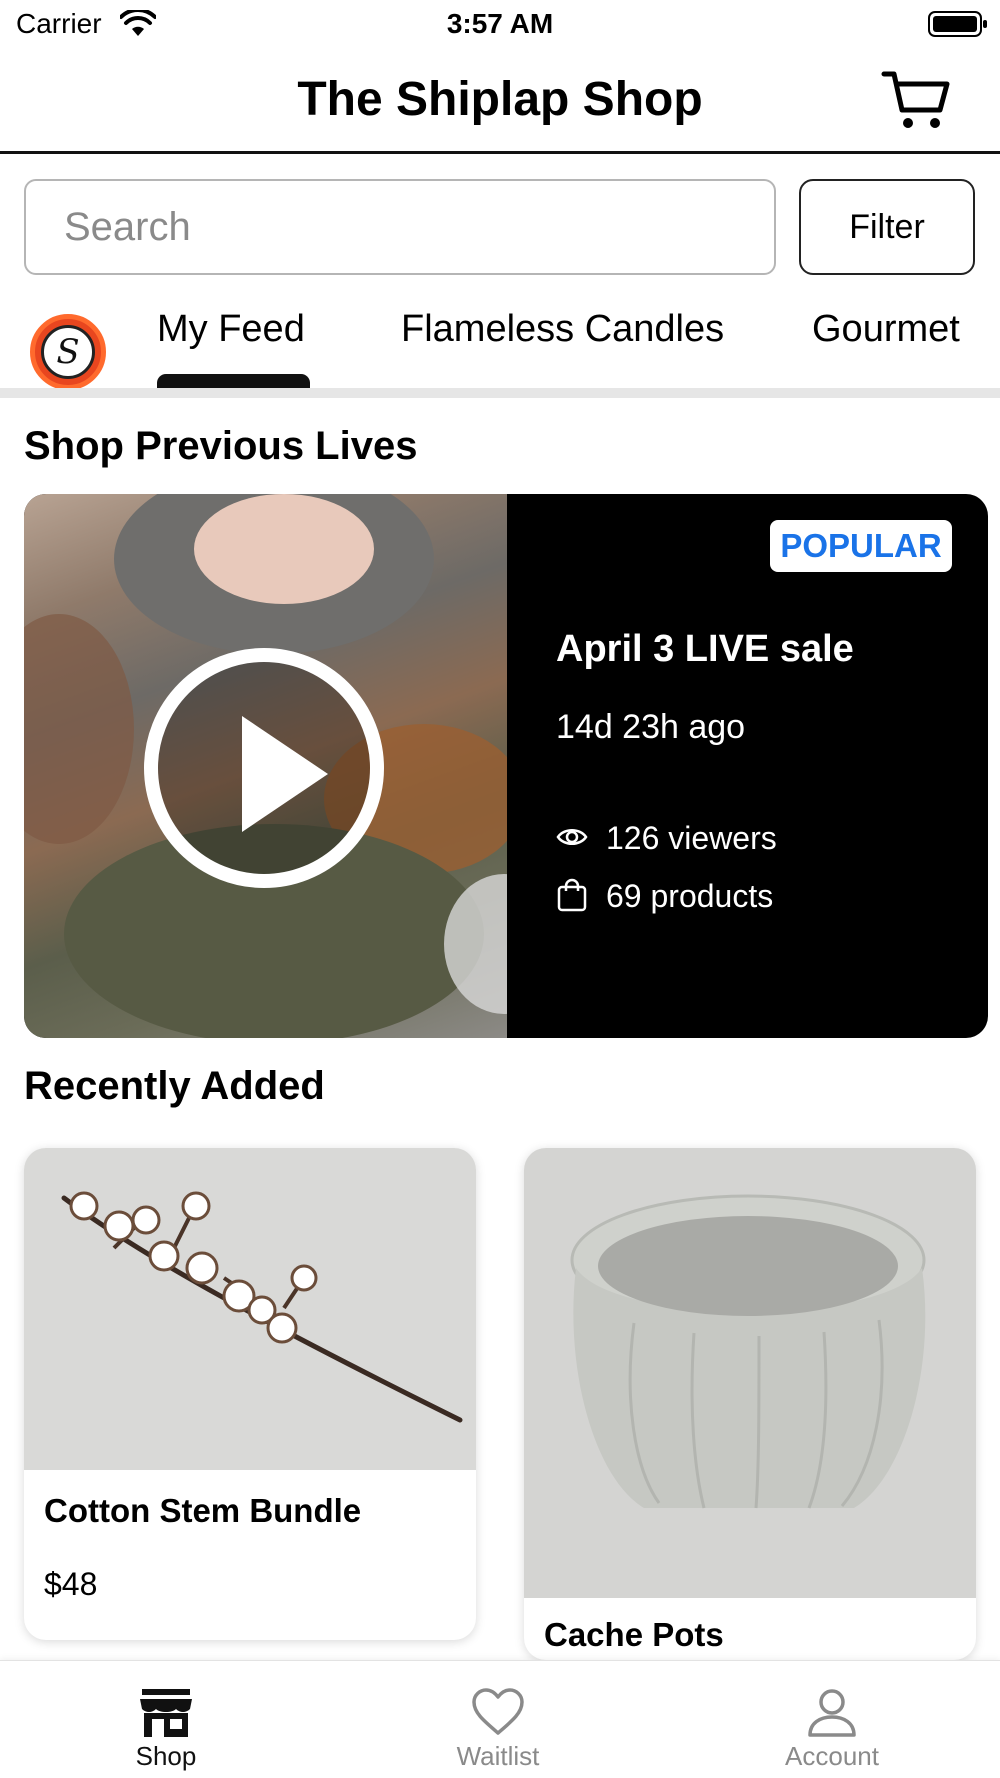  I want to click on bottom-tab-bar: Shop Waitlist Account, so click(500, 1719).